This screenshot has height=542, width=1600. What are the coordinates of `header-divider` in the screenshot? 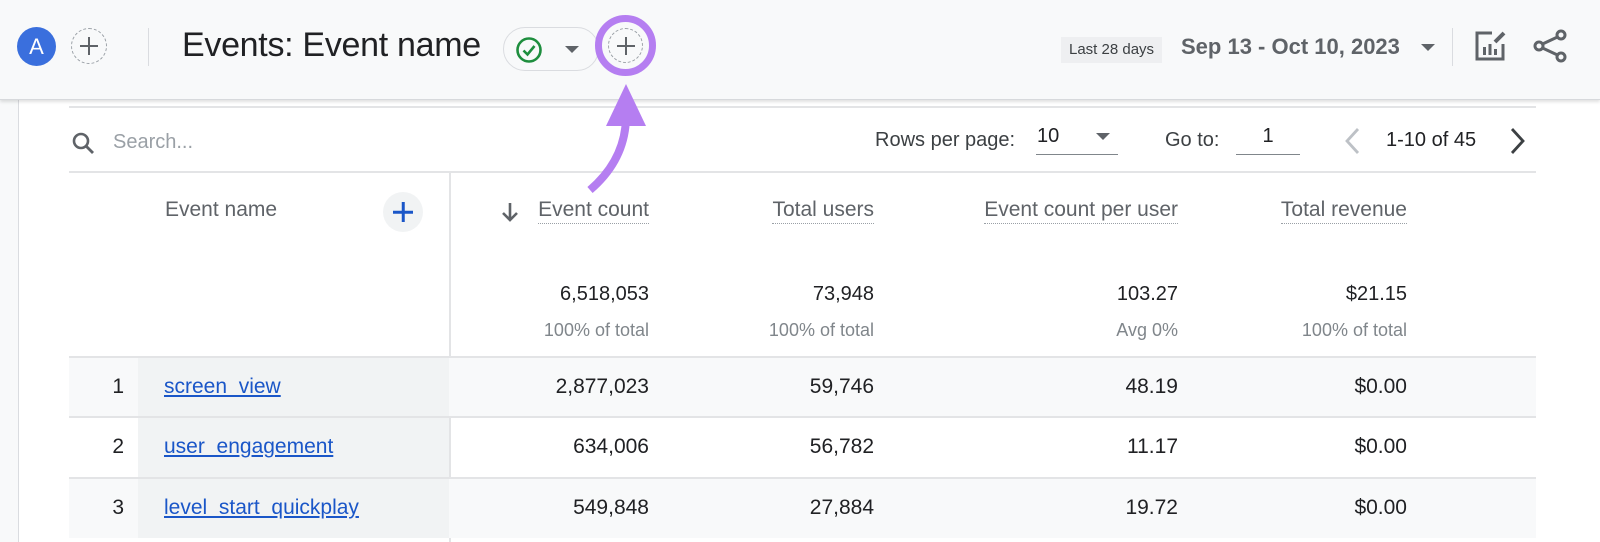 It's located at (148, 47).